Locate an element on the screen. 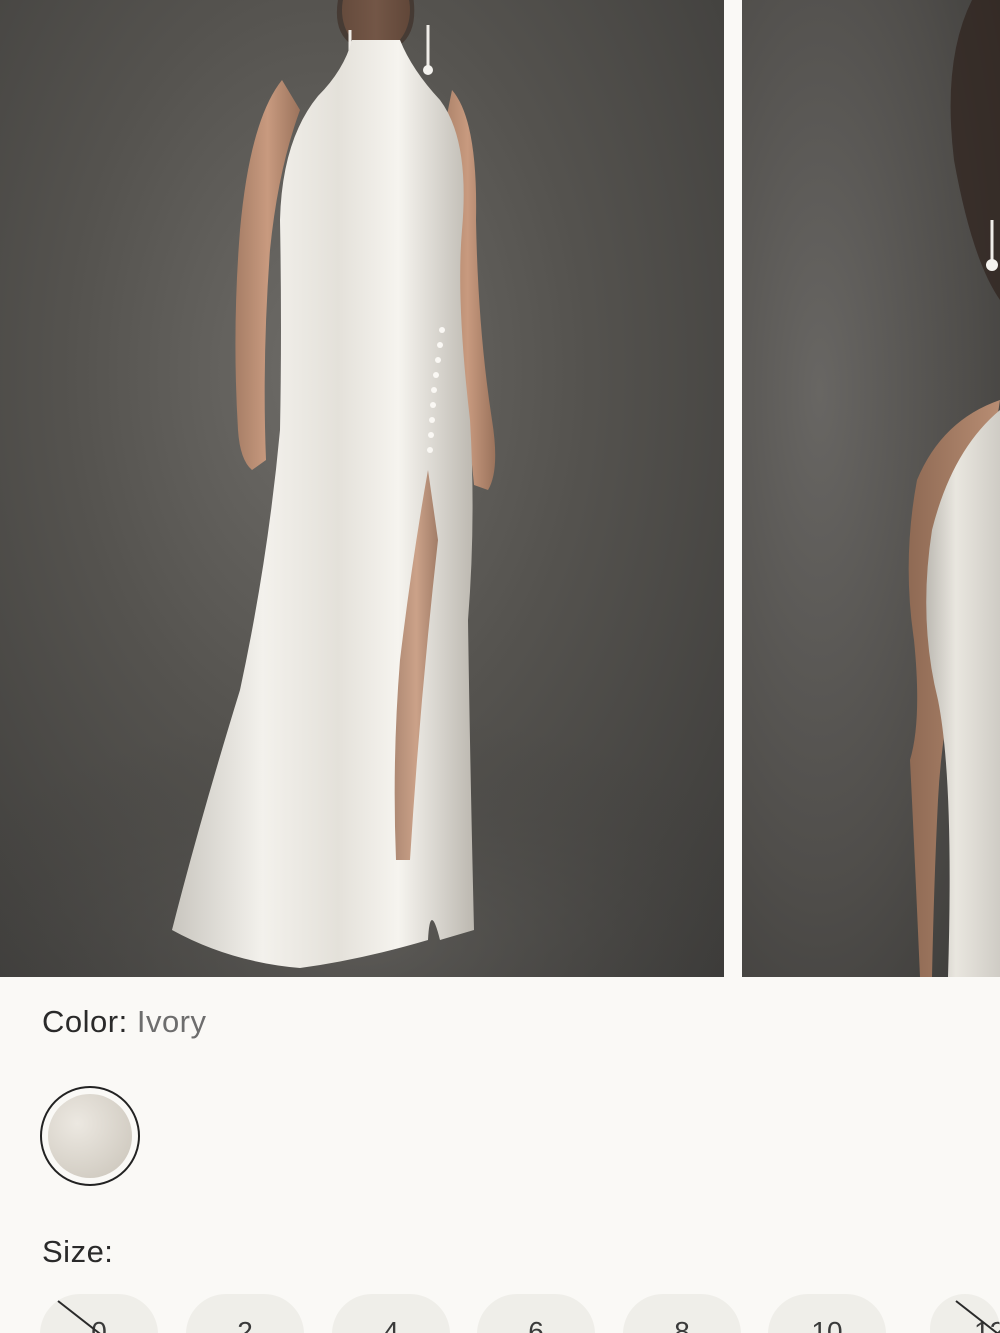 Image resolution: width=1000 pixels, height=1333 pixels. color-selection-heading: Color: Ivory is located at coordinates (124, 1022).